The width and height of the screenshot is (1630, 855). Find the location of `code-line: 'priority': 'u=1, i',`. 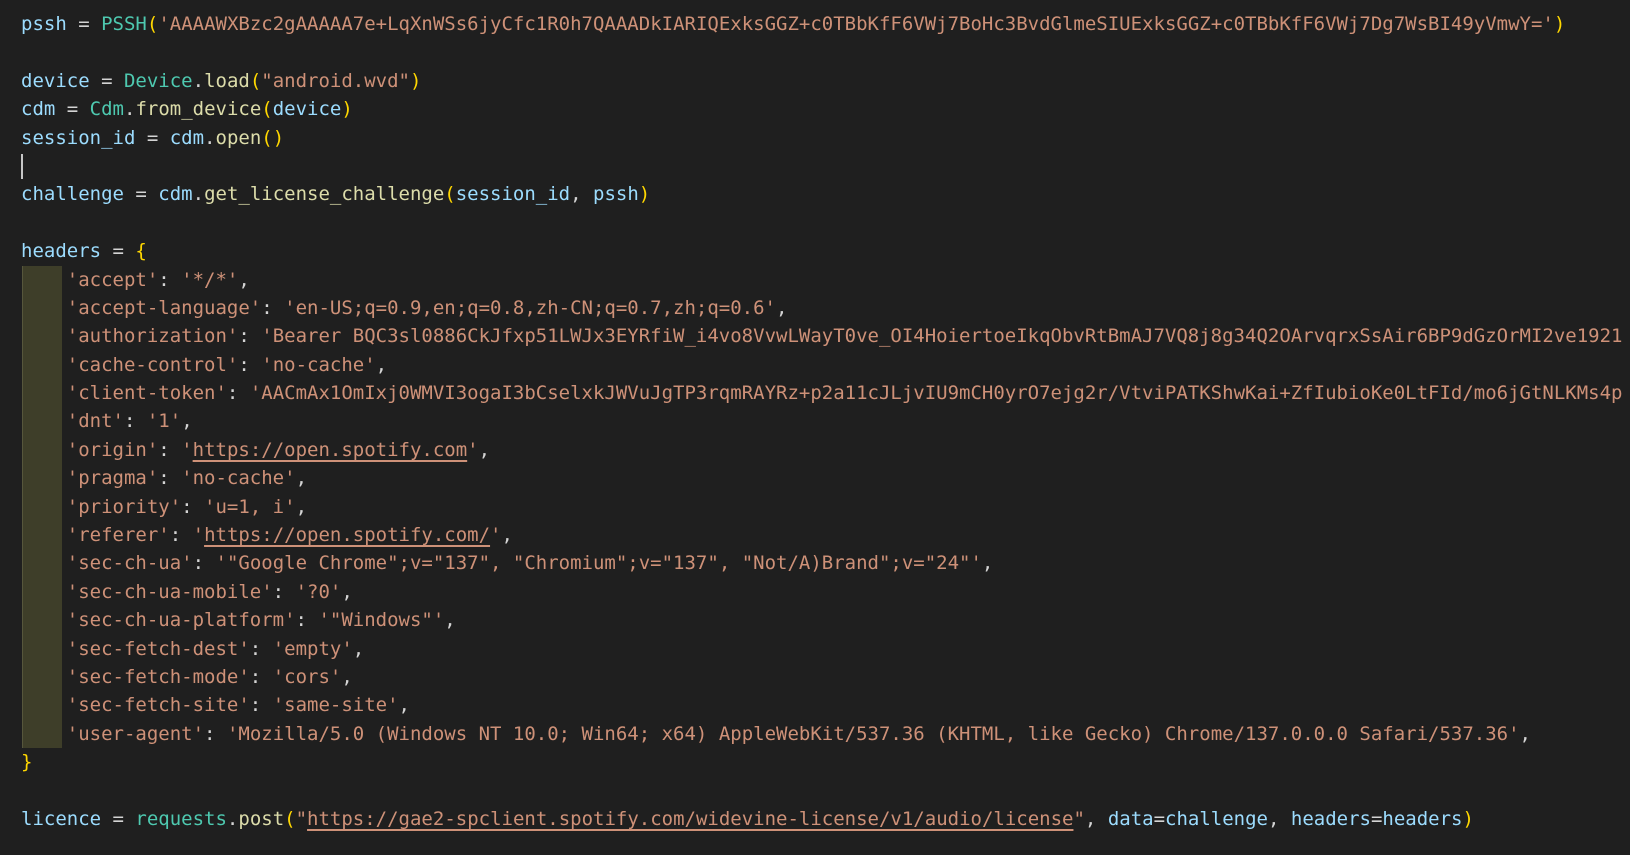

code-line: 'priority': 'u=1, i', is located at coordinates (825, 507).